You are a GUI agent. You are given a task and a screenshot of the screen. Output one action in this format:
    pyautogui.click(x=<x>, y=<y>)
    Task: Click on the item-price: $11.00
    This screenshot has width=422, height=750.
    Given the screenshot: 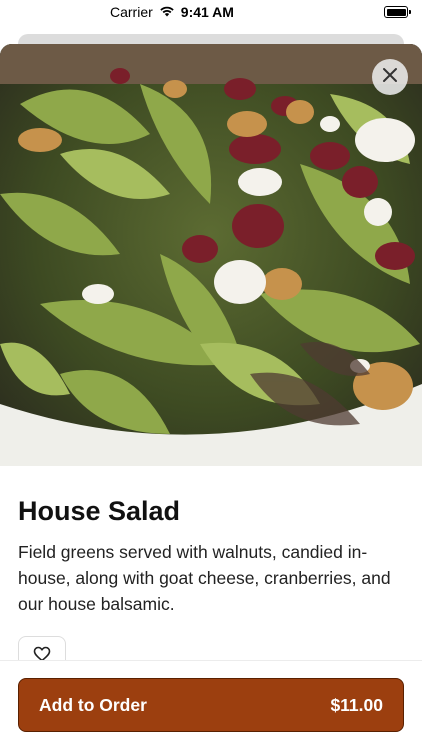 What is the action you would take?
    pyautogui.click(x=356, y=704)
    